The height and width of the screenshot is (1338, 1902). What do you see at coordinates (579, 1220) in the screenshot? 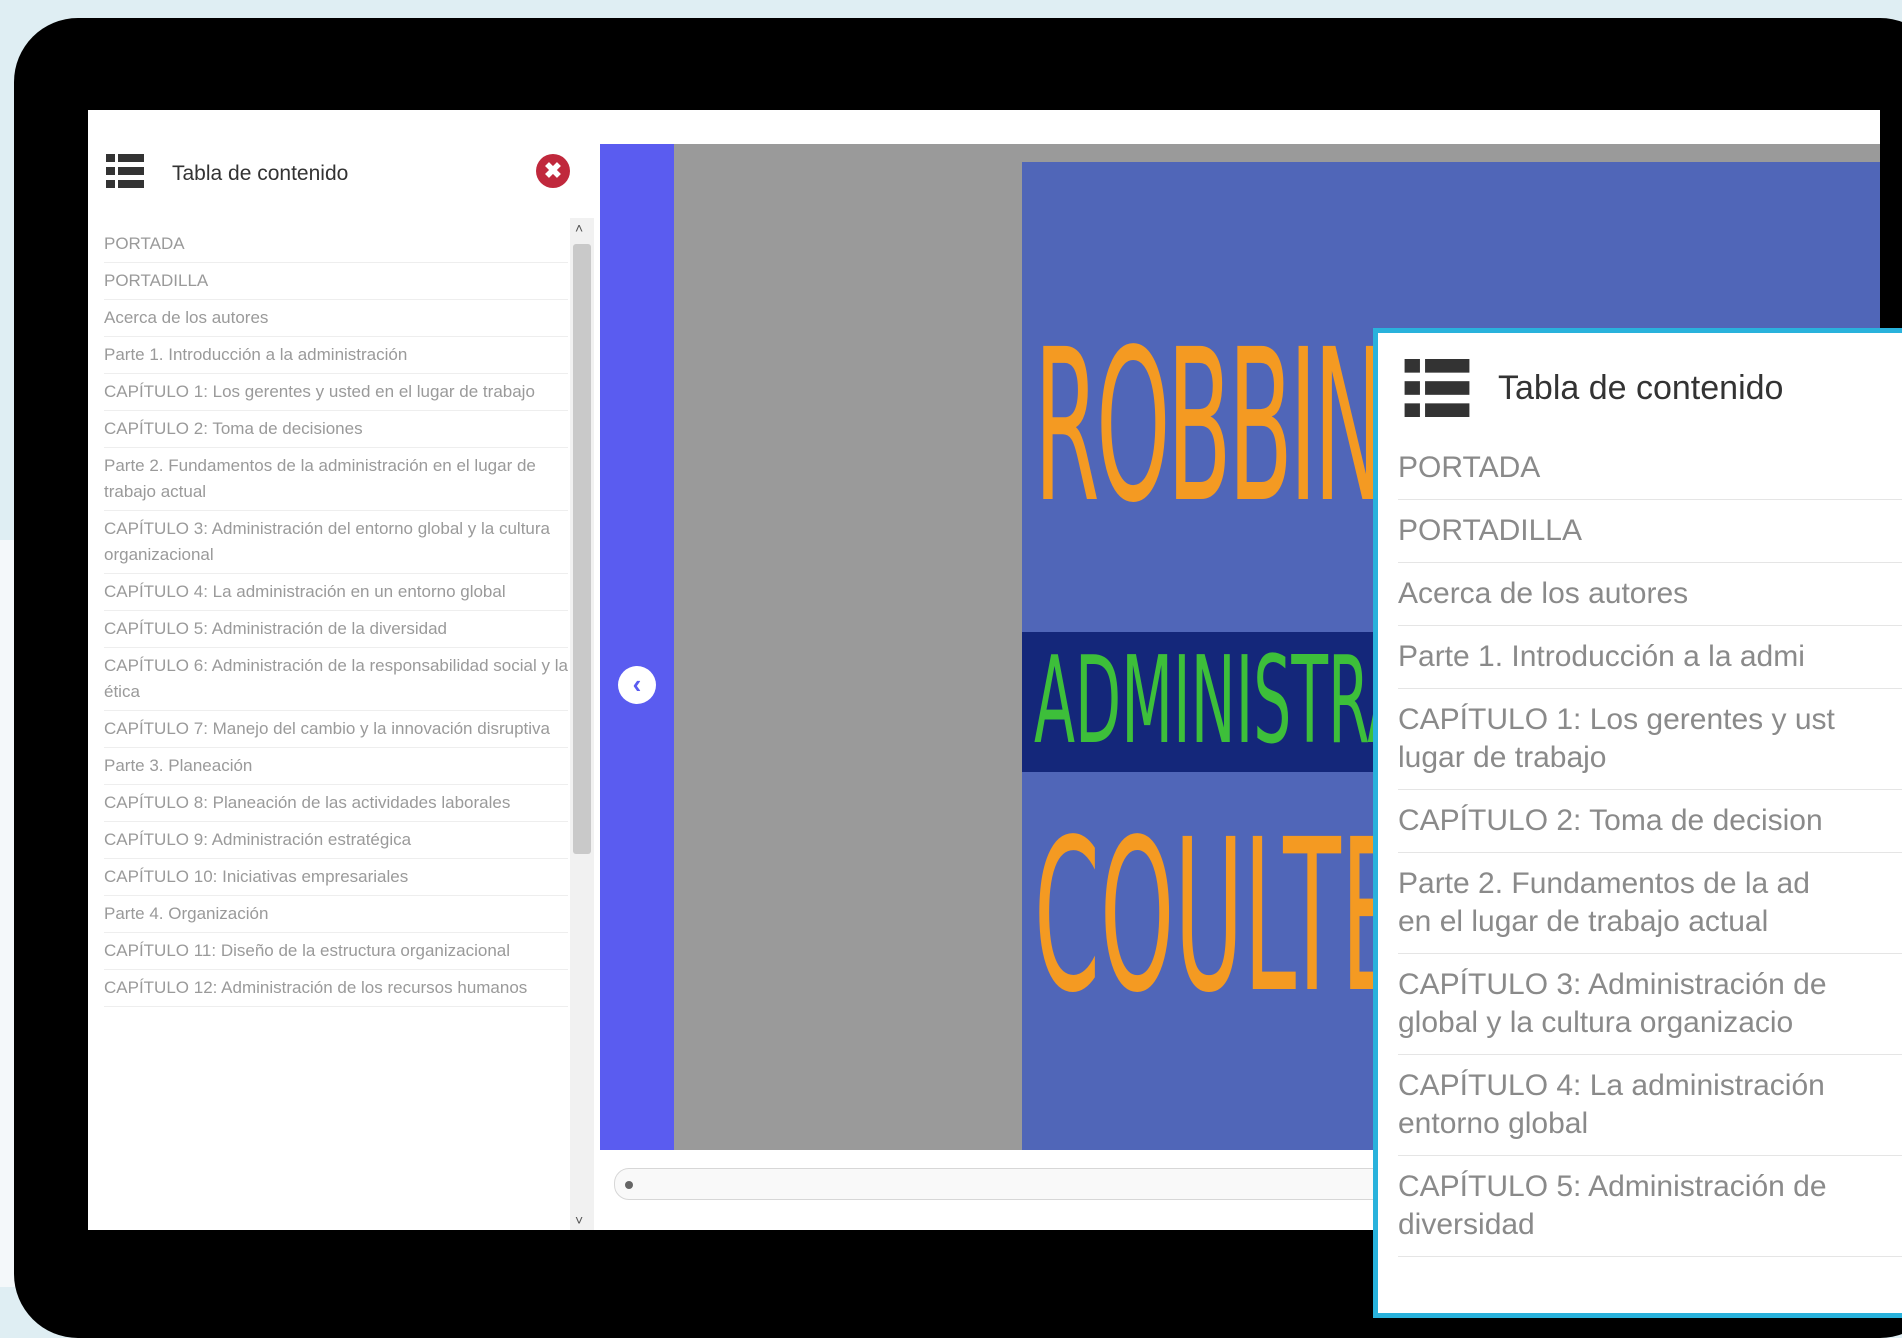
I see `scroll-down-icon: ˅` at bounding box center [579, 1220].